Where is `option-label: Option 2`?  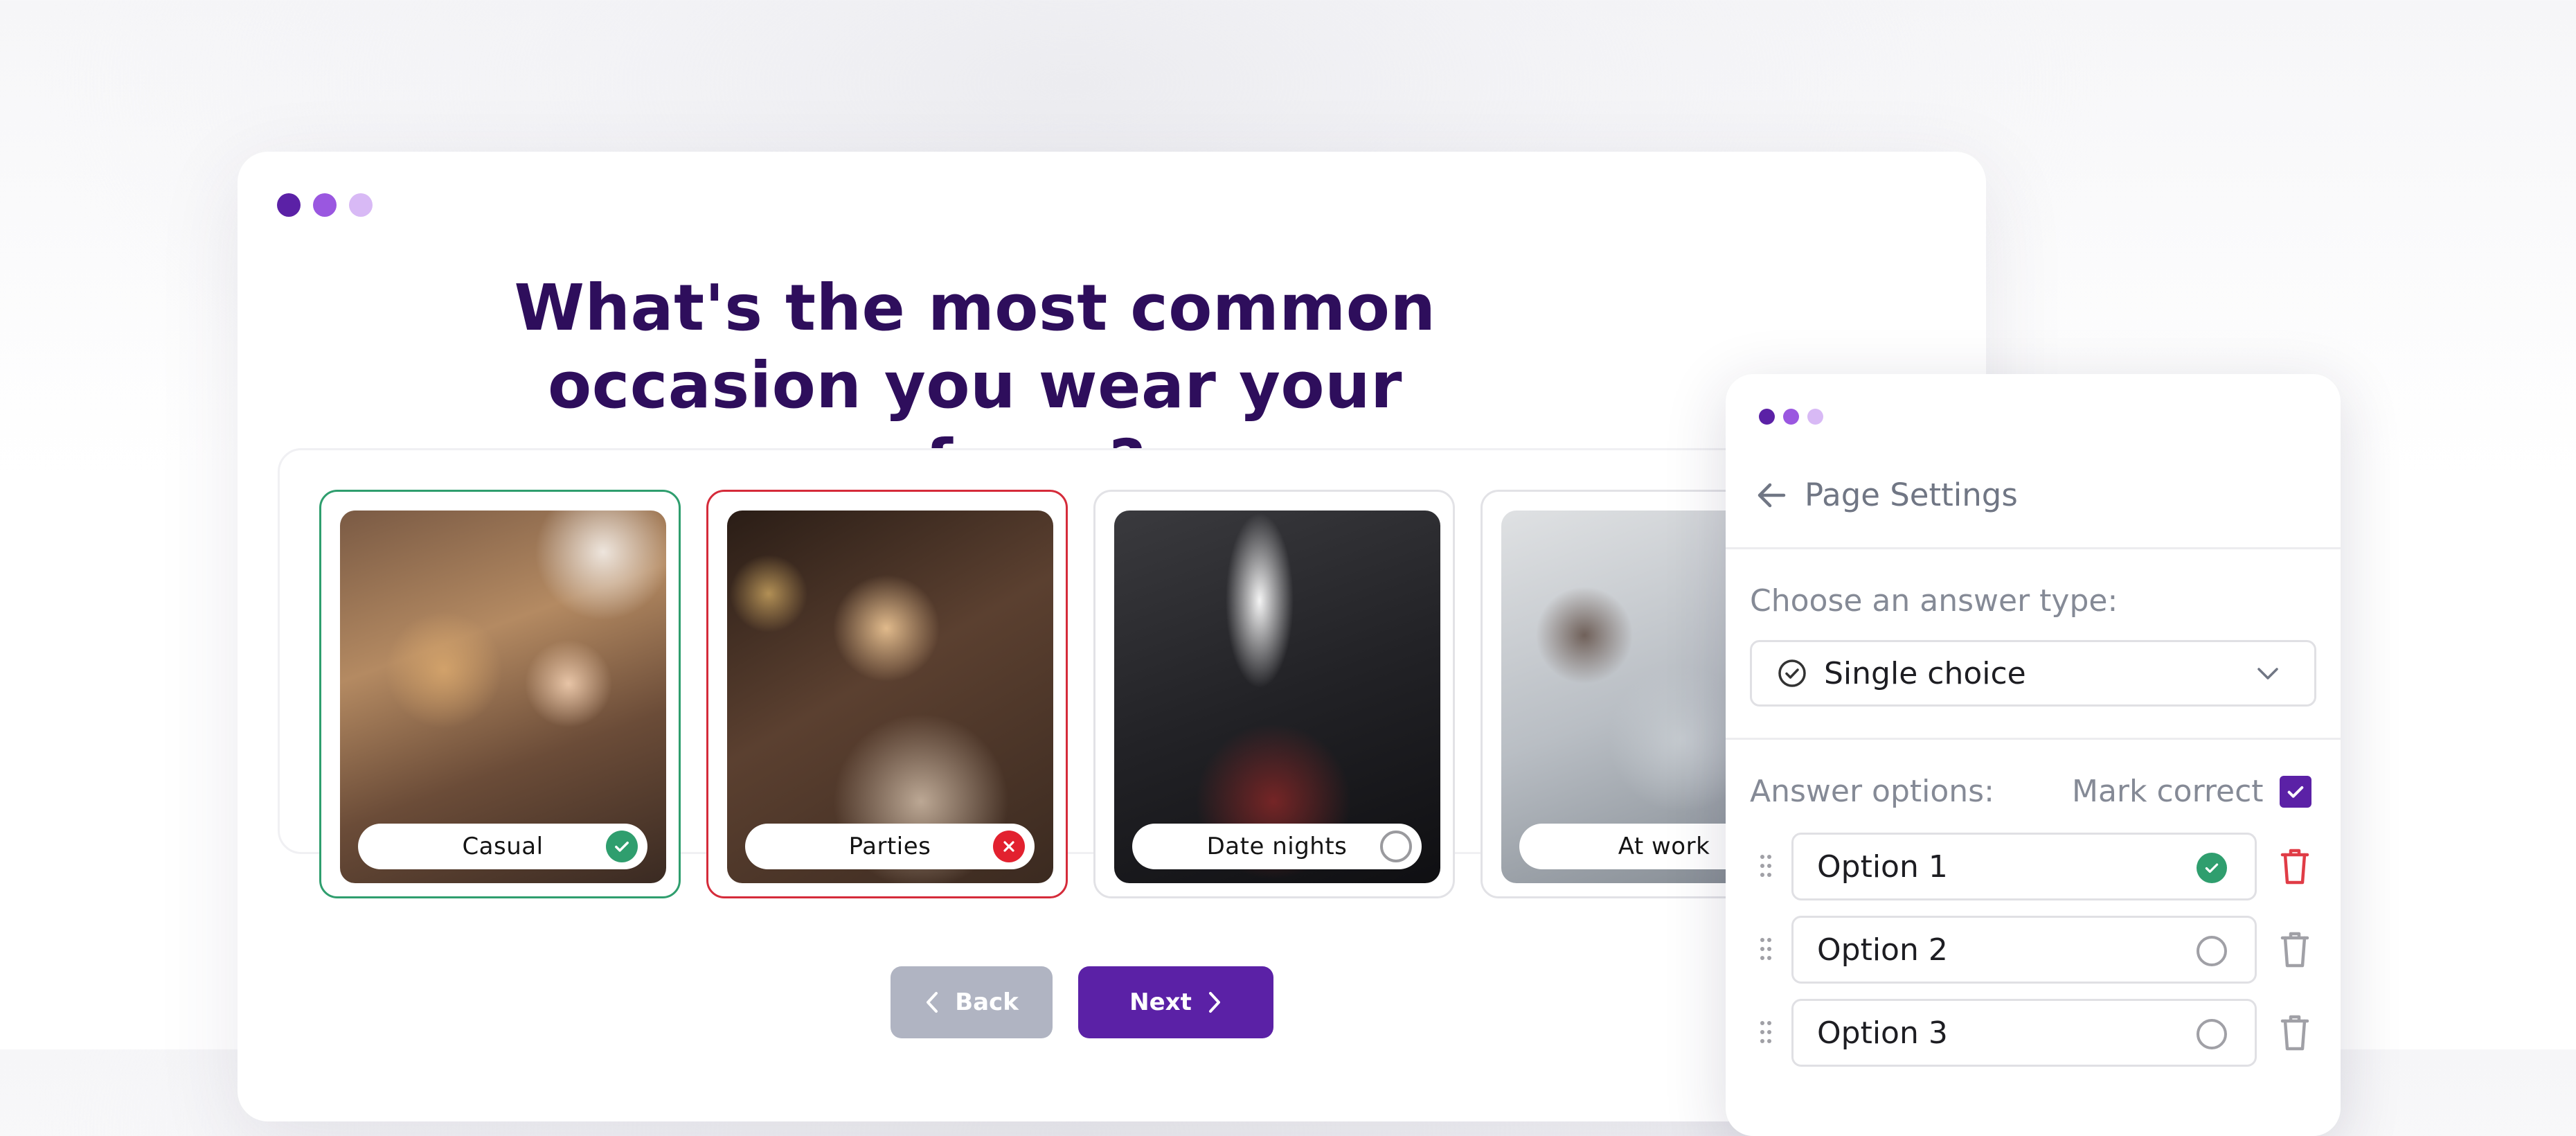
option-label: Option 2 is located at coordinates (1882, 950).